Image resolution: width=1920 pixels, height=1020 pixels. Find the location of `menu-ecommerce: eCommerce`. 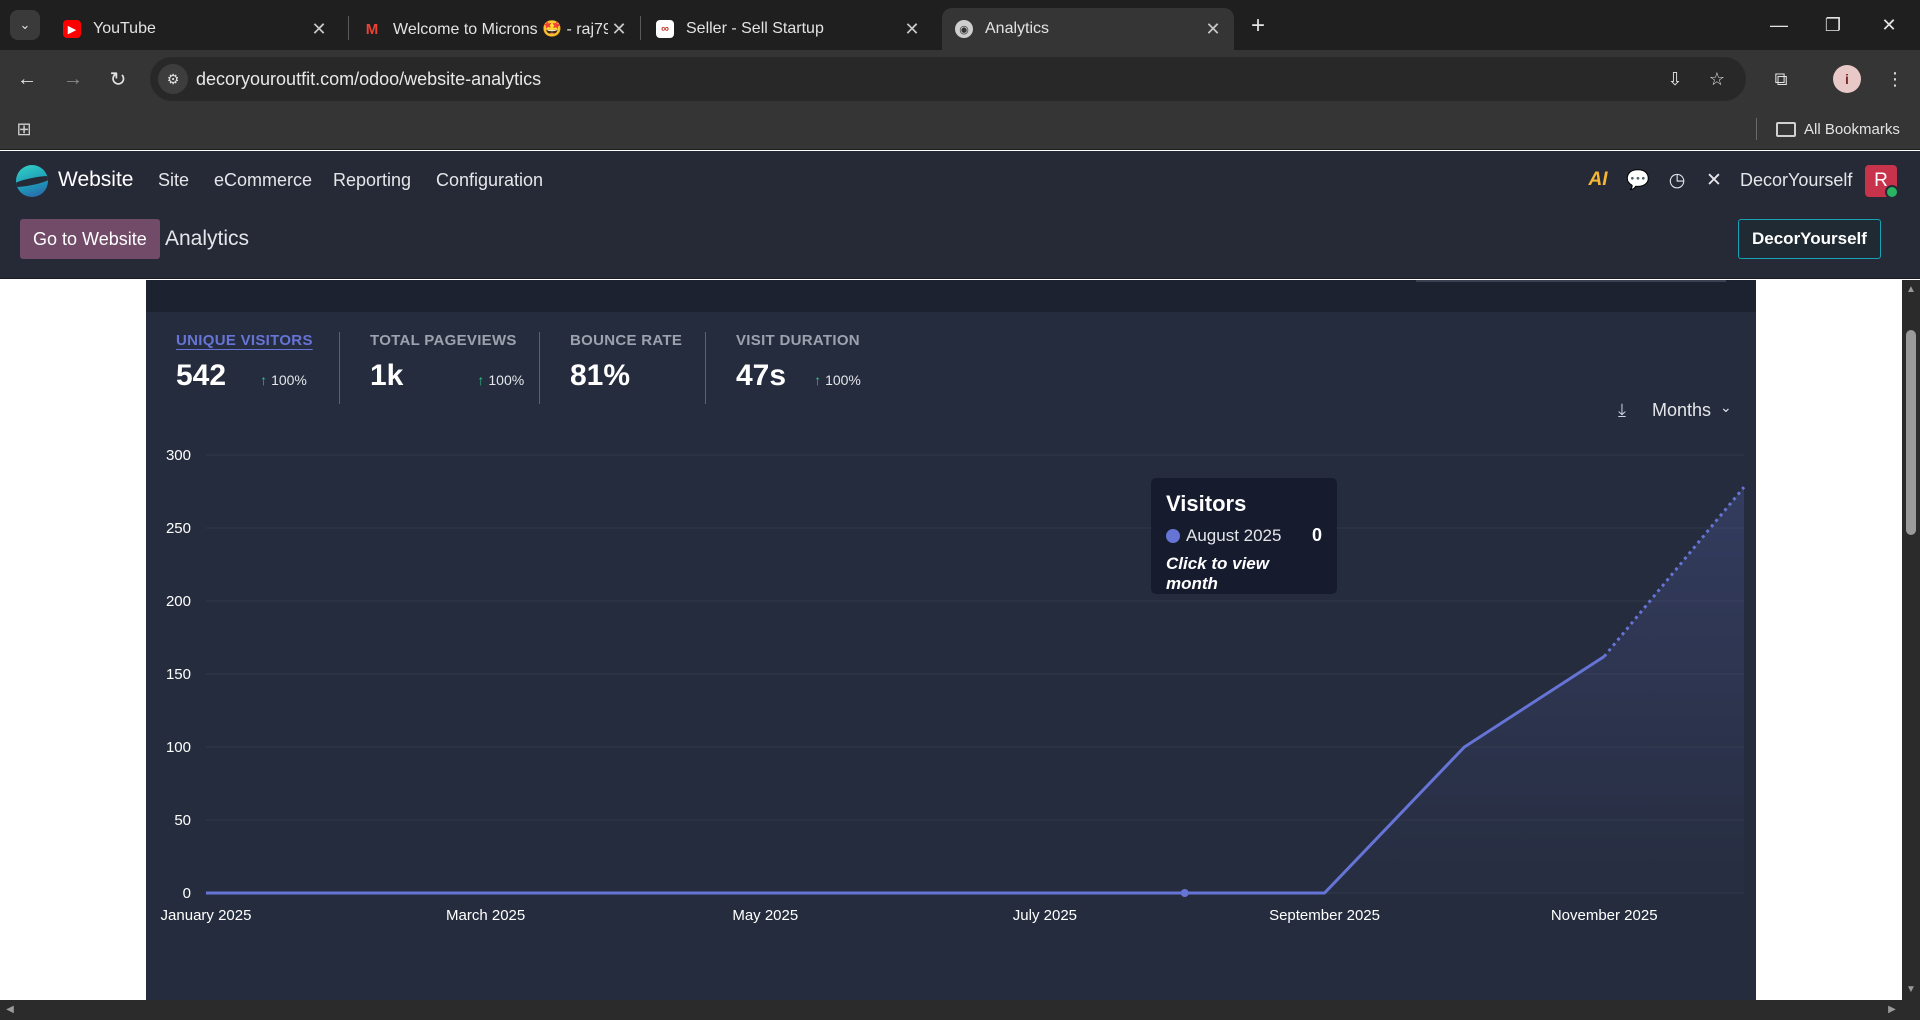

menu-ecommerce: eCommerce is located at coordinates (263, 180).